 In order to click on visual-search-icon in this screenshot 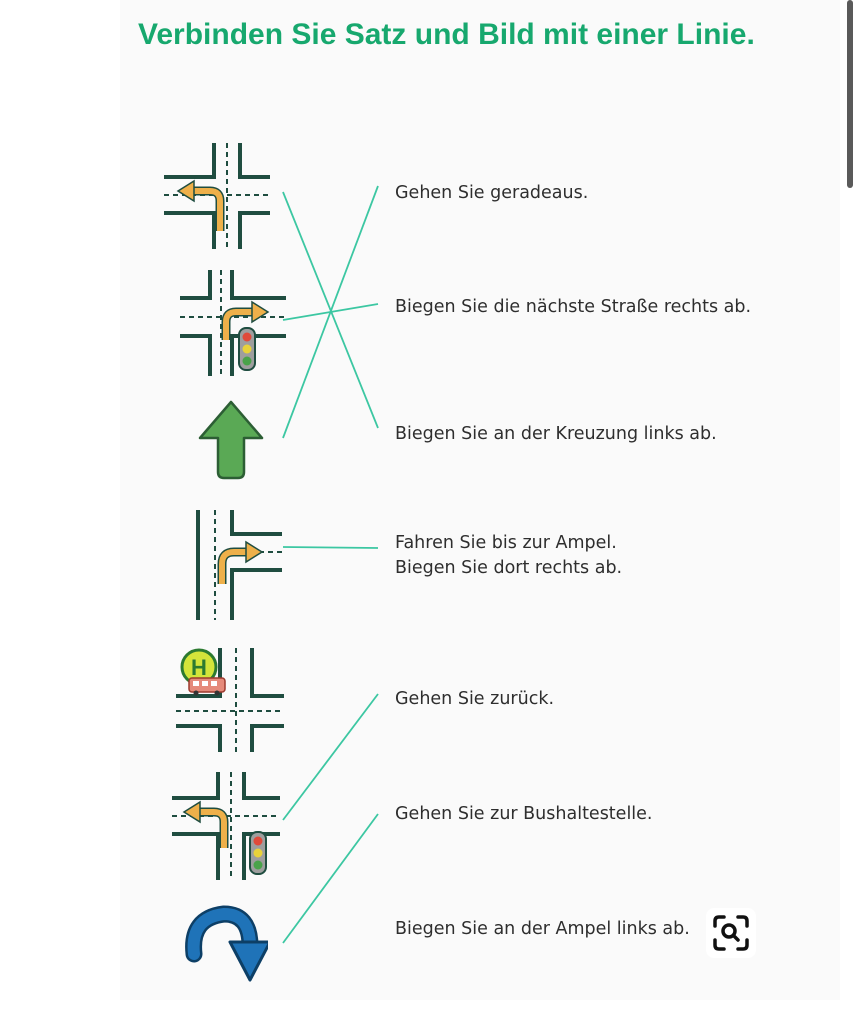, I will do `click(731, 933)`.